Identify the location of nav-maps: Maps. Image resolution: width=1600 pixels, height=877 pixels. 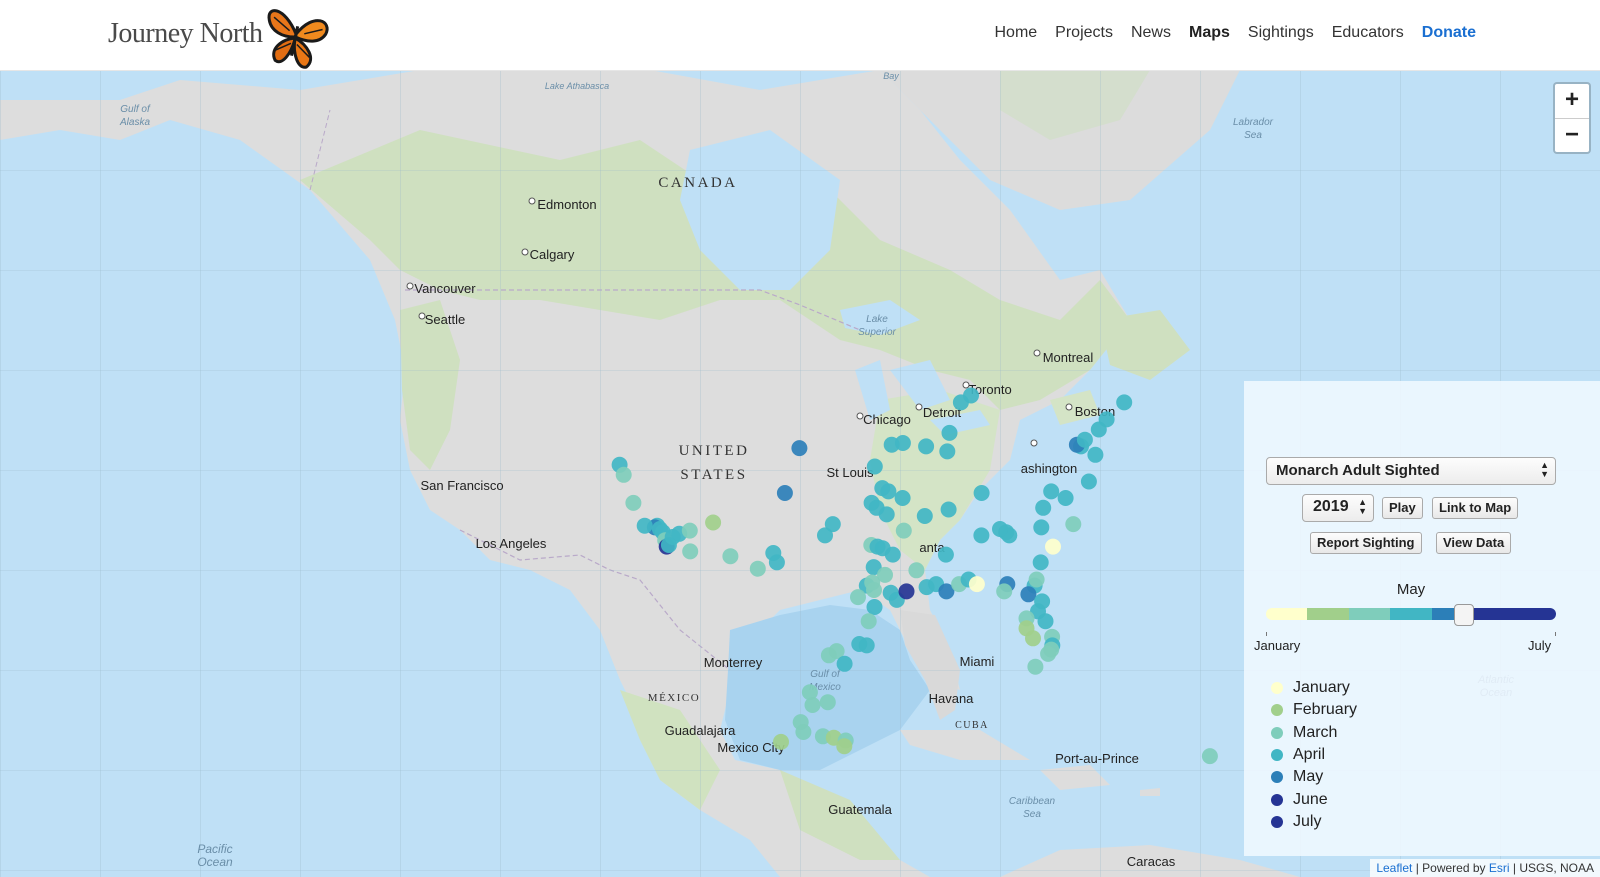
(1209, 33).